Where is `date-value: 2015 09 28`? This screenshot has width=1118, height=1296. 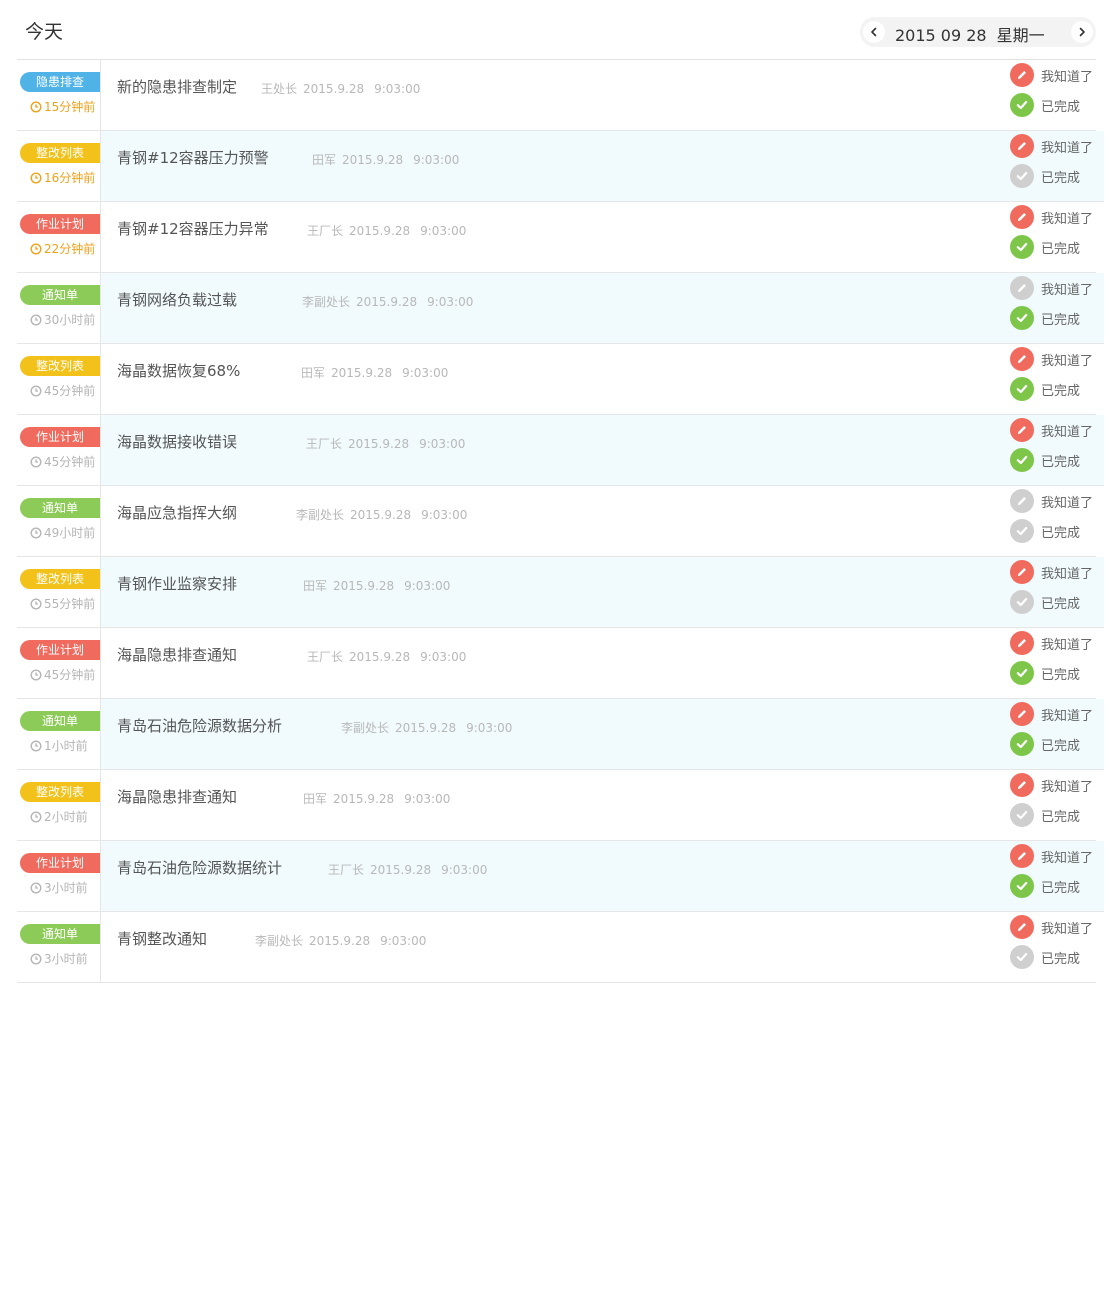
date-value: 2015 09 28 is located at coordinates (941, 35).